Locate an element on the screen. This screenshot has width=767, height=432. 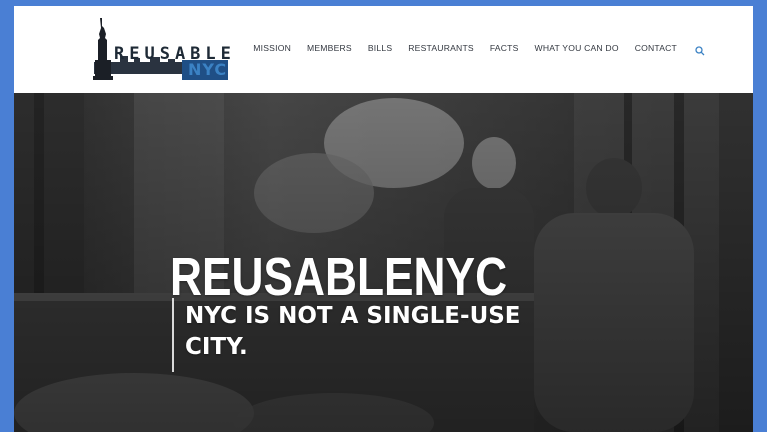
tagline-accent-bar is located at coordinates (173, 335).